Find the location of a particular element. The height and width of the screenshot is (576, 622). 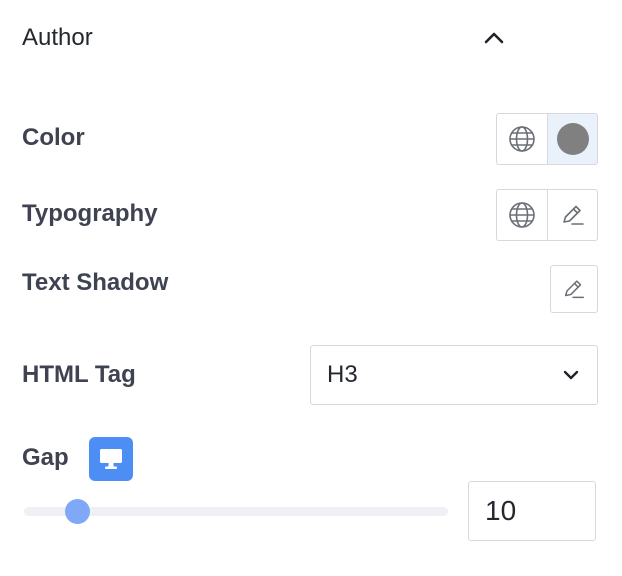

collapse-button is located at coordinates (494, 38).